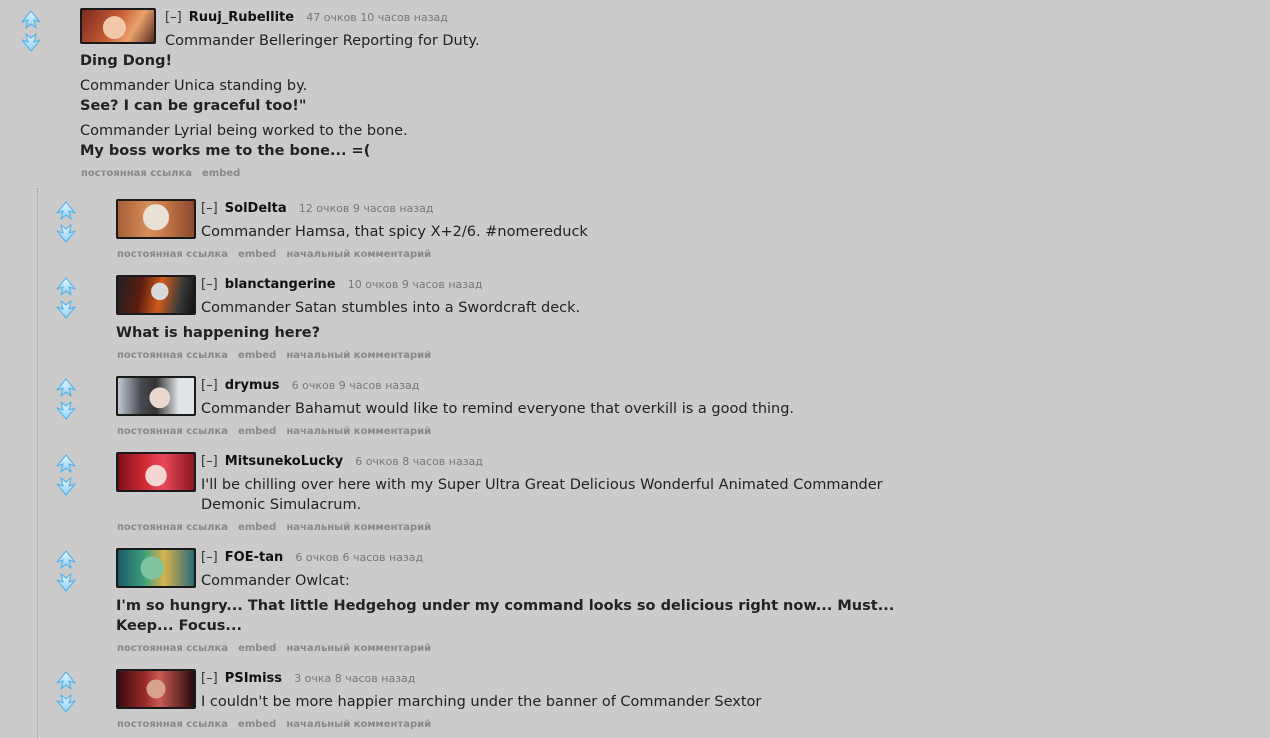 This screenshot has width=1270, height=738. Describe the element at coordinates (355, 385) in the screenshot. I see `comment-meta: 6 очков 9 часов назад` at that location.